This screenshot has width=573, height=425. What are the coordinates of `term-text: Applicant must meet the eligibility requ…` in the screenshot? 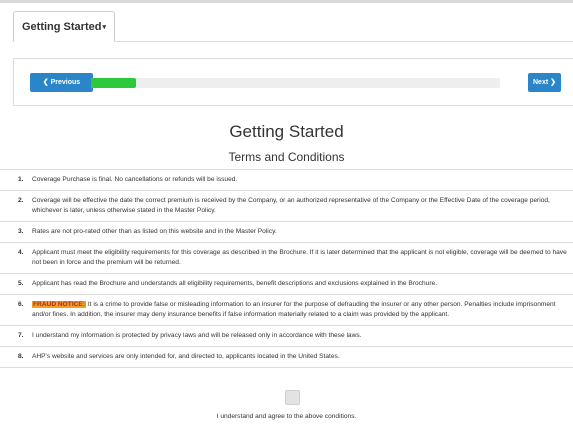 It's located at (299, 257).